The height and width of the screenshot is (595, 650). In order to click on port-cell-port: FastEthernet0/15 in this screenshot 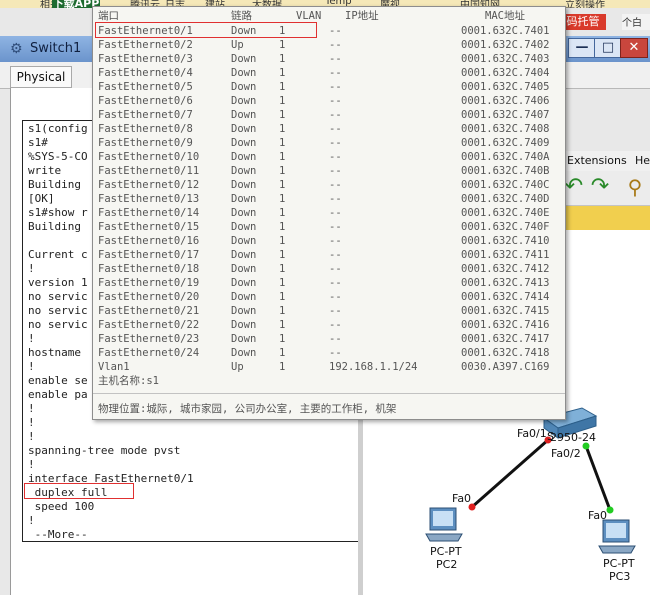, I will do `click(149, 227)`.